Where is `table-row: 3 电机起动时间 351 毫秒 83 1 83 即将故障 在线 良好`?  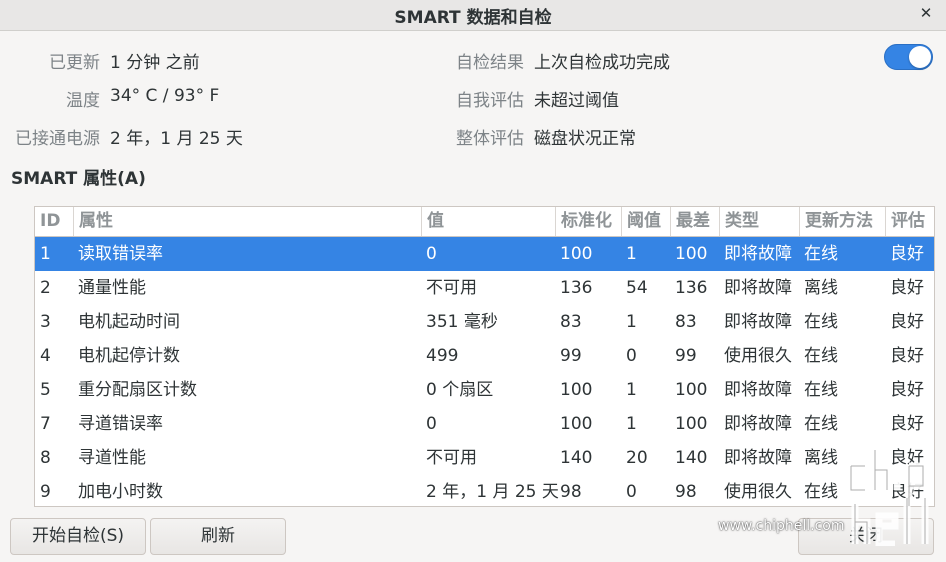
table-row: 3 电机起动时间 351 毫秒 83 1 83 即将故障 在线 良好 is located at coordinates (484, 322).